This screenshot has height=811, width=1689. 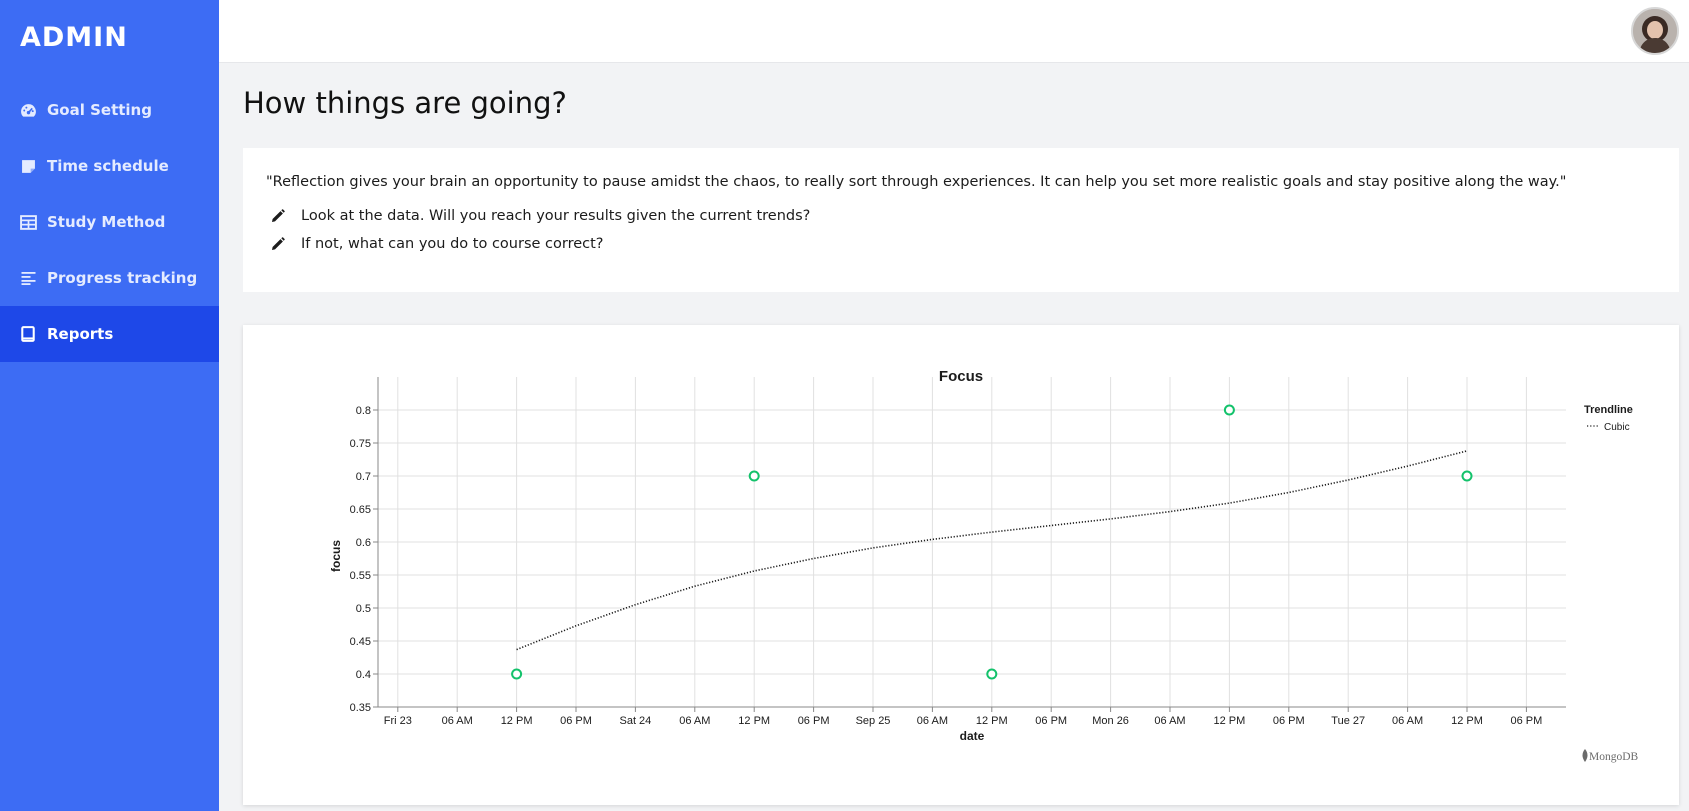 I want to click on sidebar-item-goal-setting: Goal Setting, so click(x=109, y=110).